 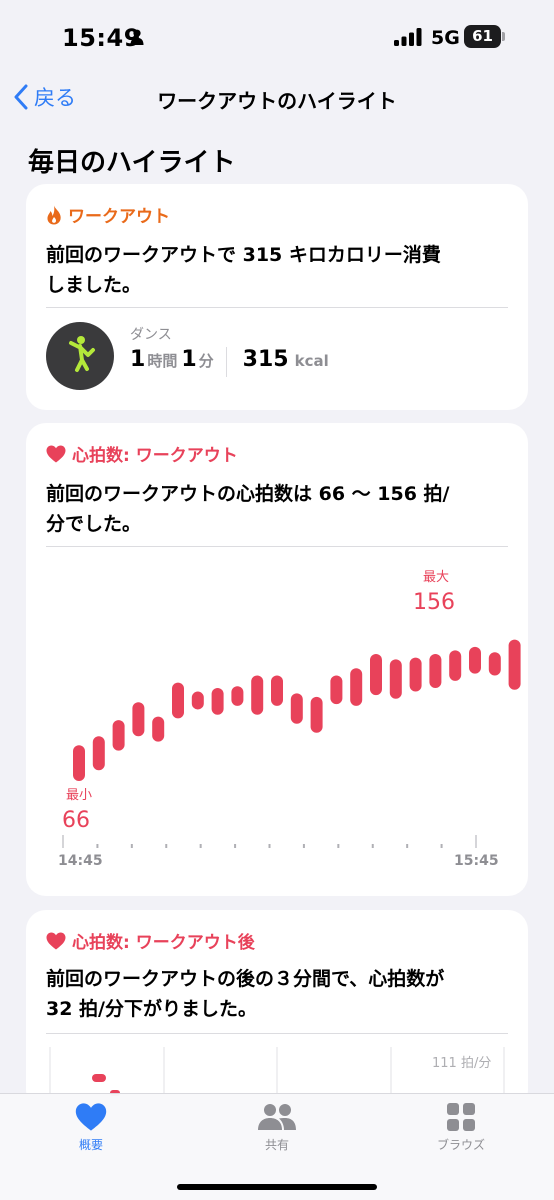 What do you see at coordinates (265, 359) in the screenshot?
I see `calories-value: 315` at bounding box center [265, 359].